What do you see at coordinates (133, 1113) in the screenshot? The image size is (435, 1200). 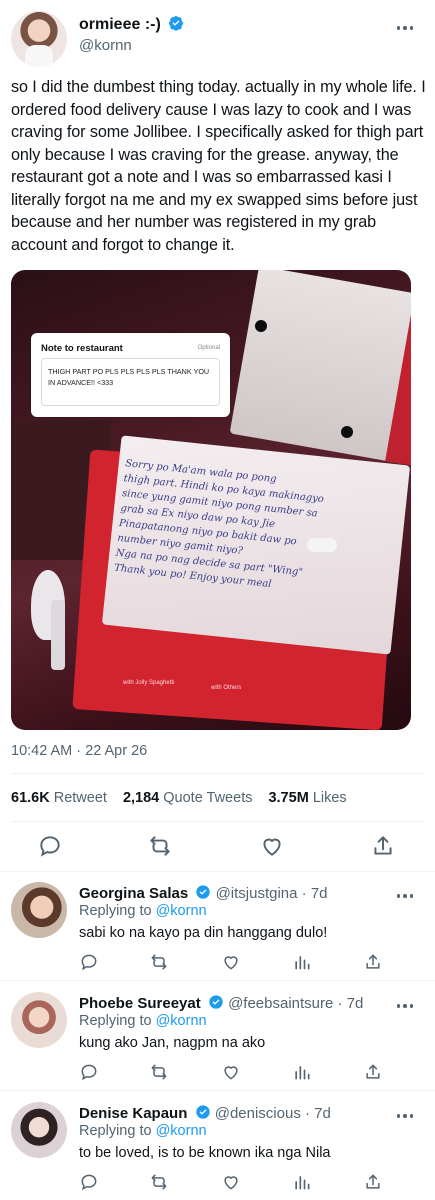 I see `reply-author-name: Denise Kapaun` at bounding box center [133, 1113].